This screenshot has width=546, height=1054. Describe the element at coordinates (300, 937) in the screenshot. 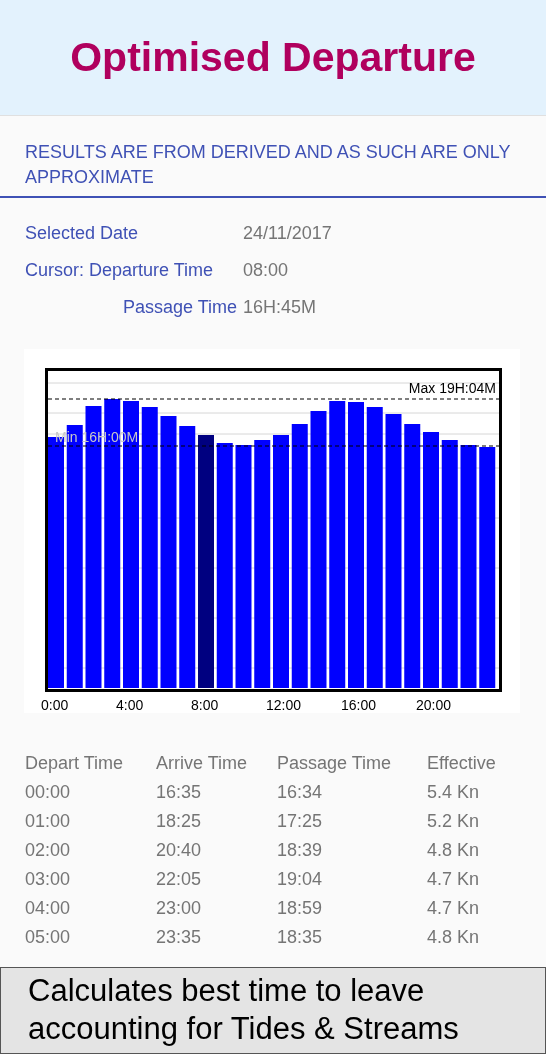

I see `table-cell-text: 18:35` at that location.